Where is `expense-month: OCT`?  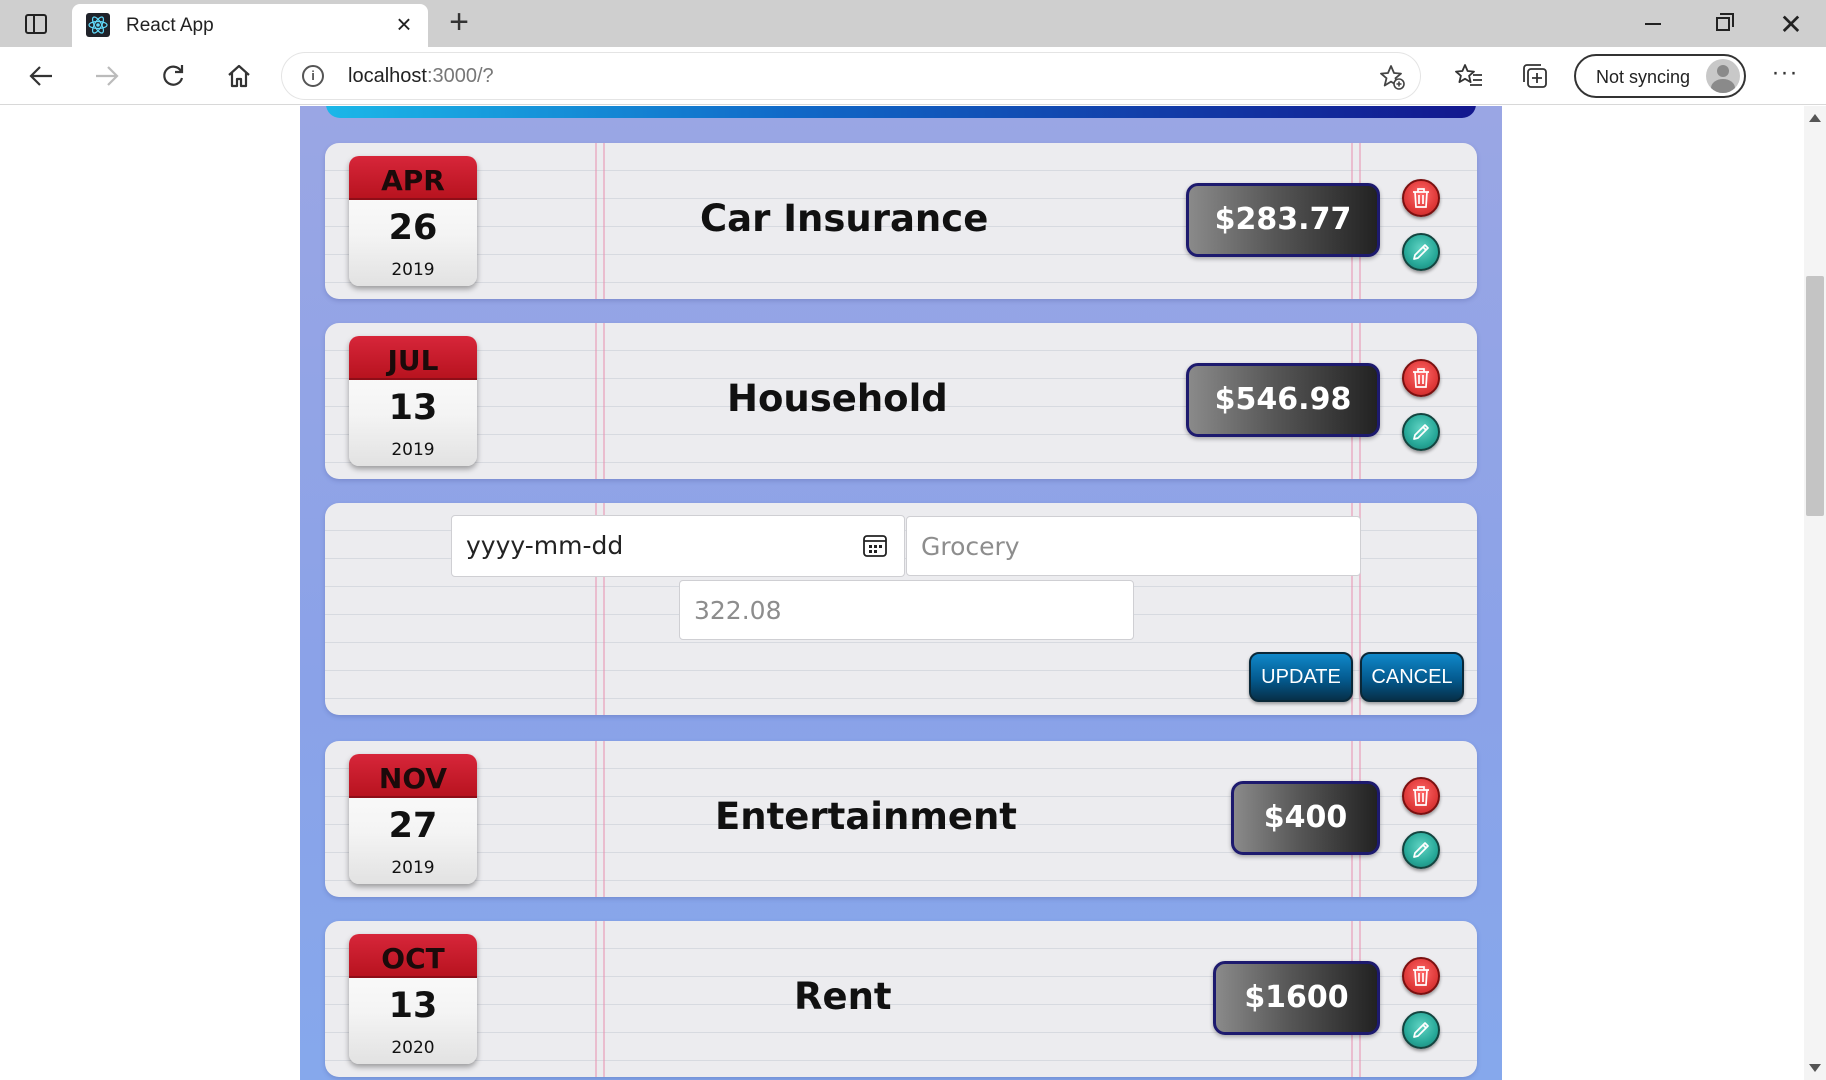 expense-month: OCT is located at coordinates (413, 956).